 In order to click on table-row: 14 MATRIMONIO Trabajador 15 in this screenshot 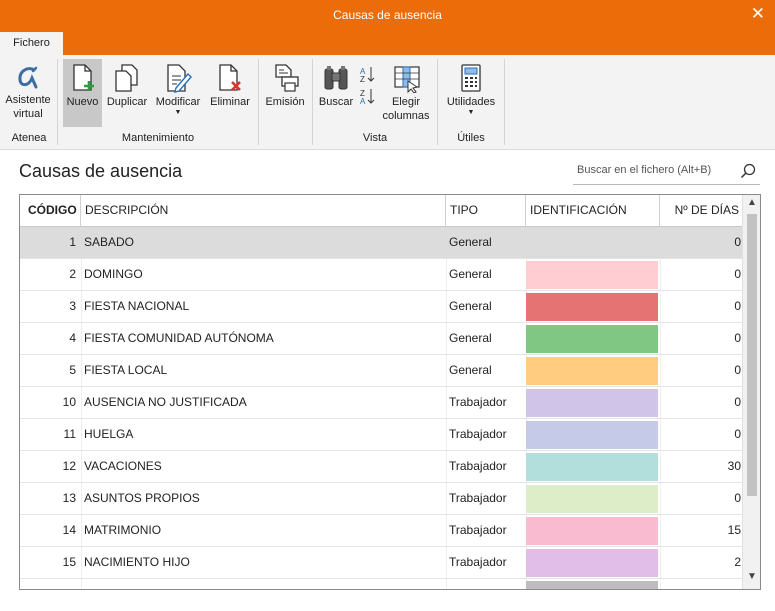, I will do `click(381, 531)`.